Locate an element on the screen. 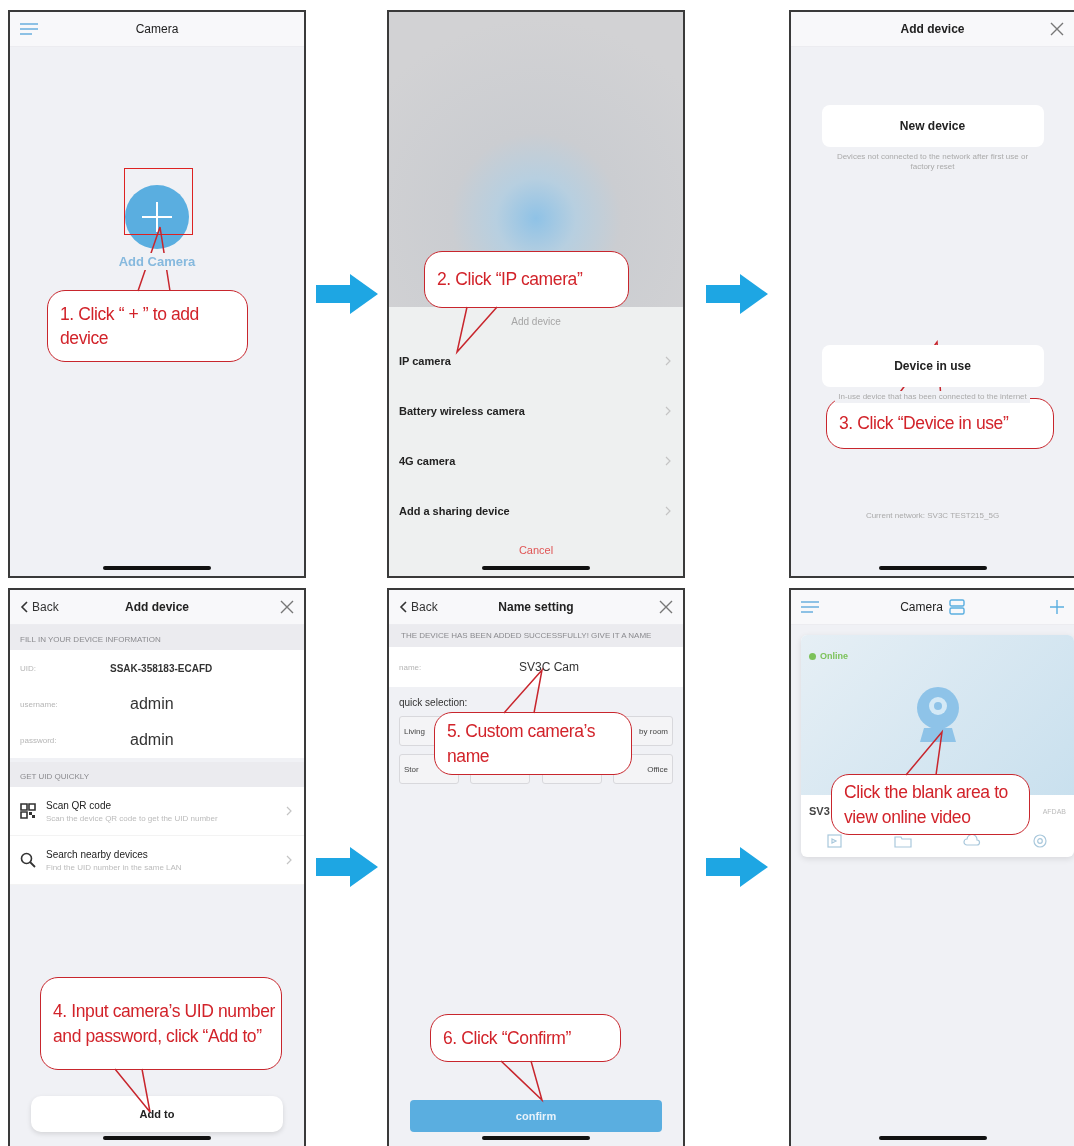  camera-name: SV3 is located at coordinates (819, 811).